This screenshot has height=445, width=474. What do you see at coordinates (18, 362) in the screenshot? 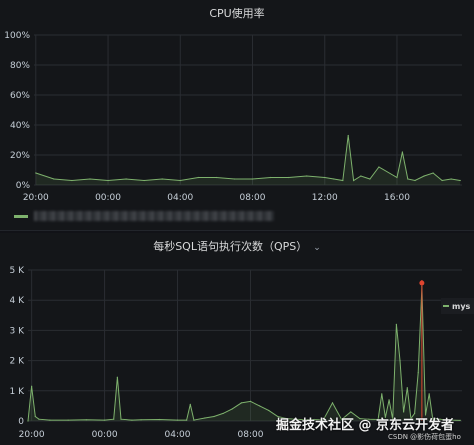
I see `y-tick-label: 2 K` at bounding box center [18, 362].